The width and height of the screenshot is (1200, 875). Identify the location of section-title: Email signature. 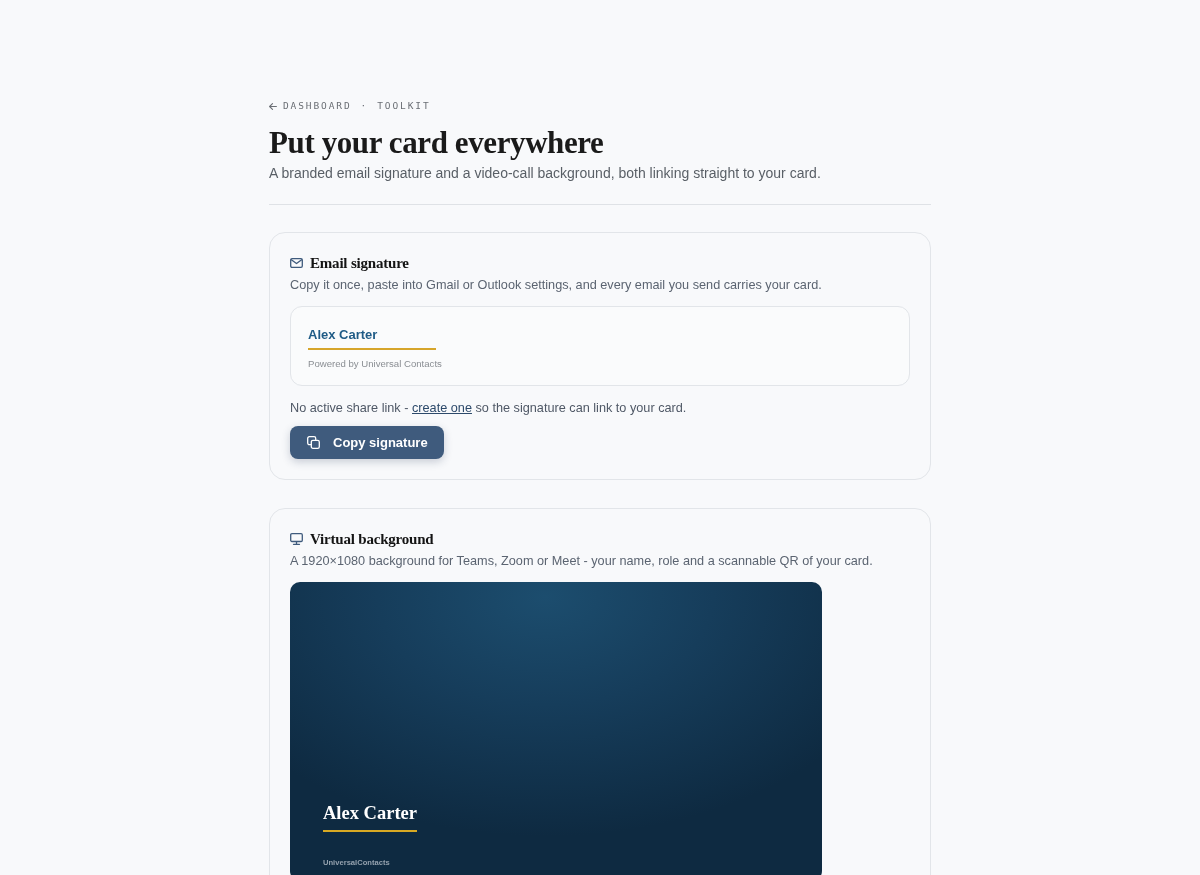
(359, 263).